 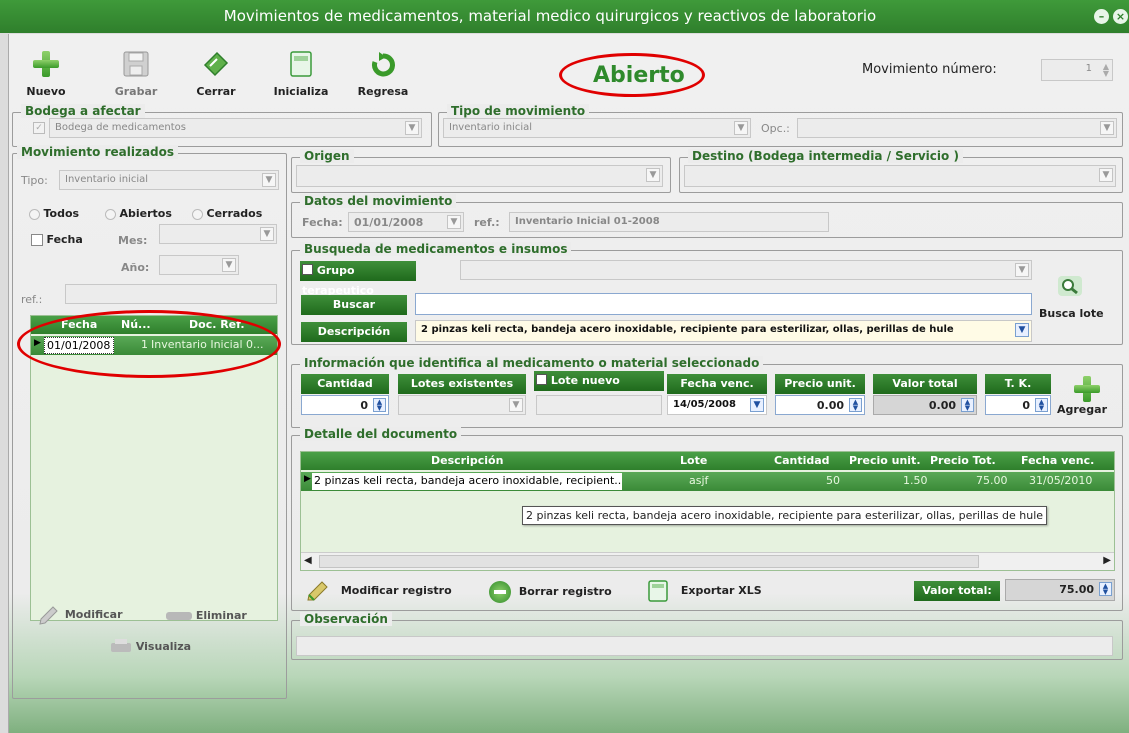 What do you see at coordinates (1018, 405) in the screenshot?
I see `tk-stepper: 0 ▲ ▼` at bounding box center [1018, 405].